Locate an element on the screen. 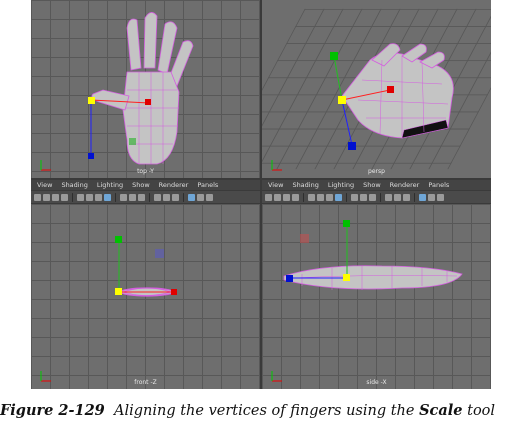 This screenshot has height=429, width=530. hand-mesh-top is located at coordinates (141, 88).